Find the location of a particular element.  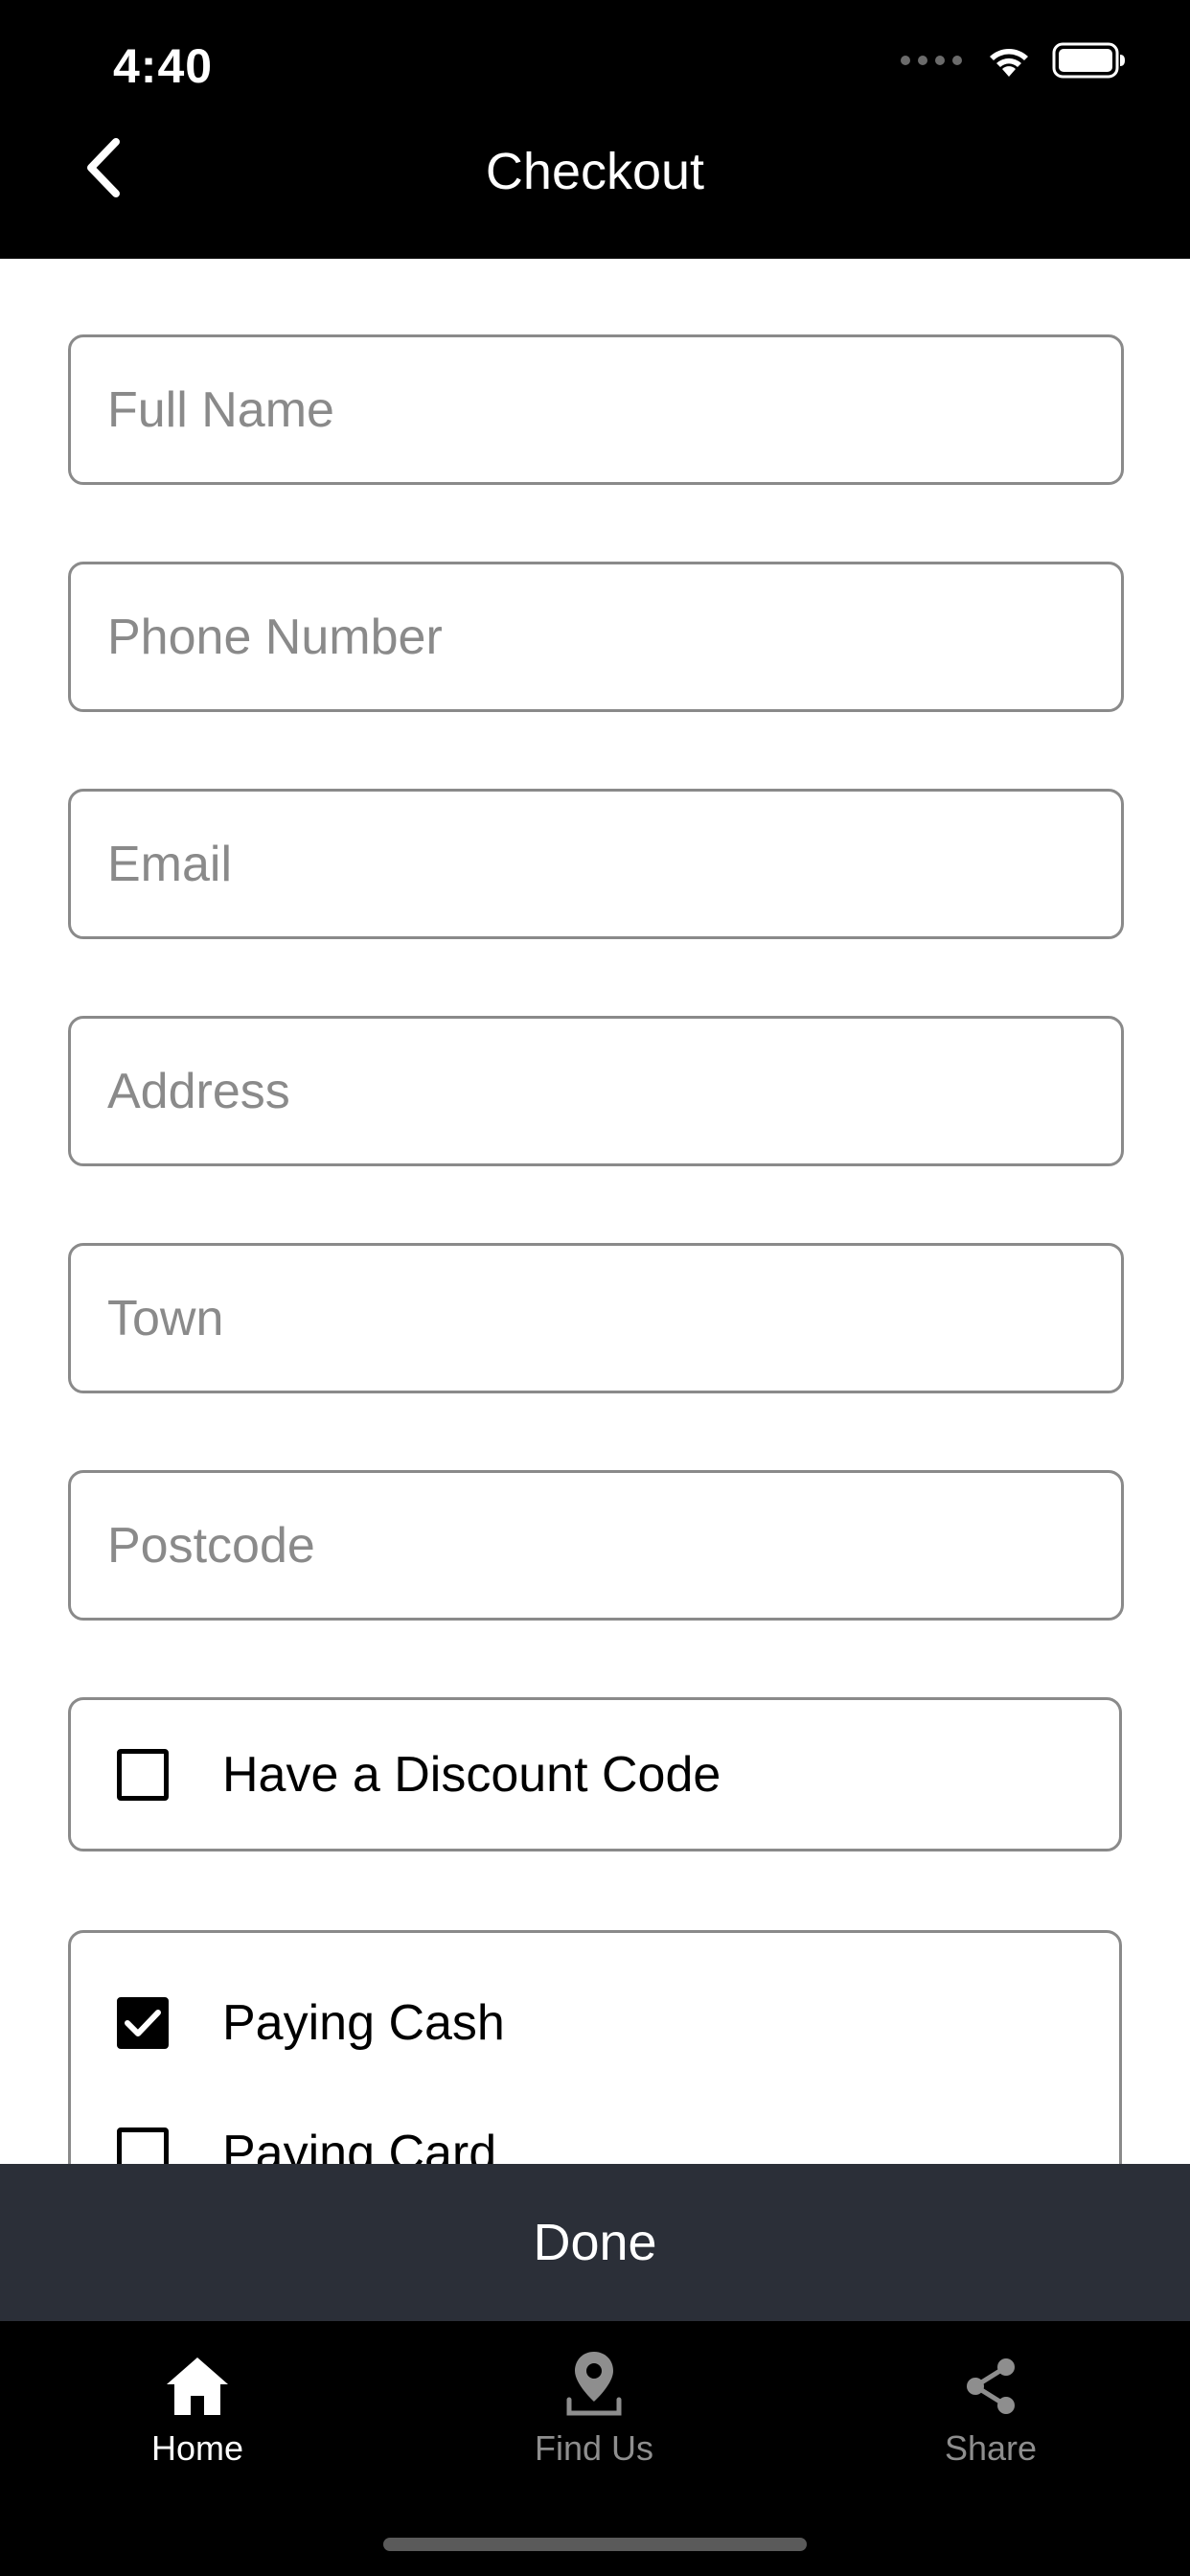

full-name-field-box is located at coordinates (596, 409).